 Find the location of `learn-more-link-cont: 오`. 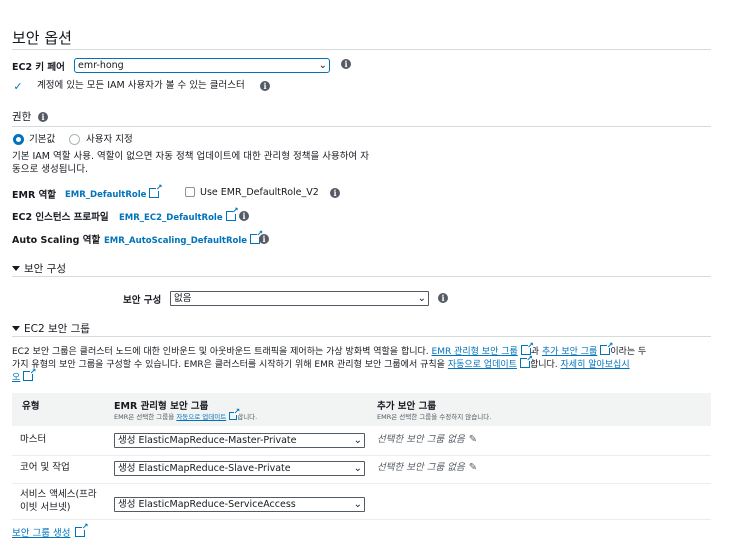

learn-more-link-cont: 오 is located at coordinates (16, 378).